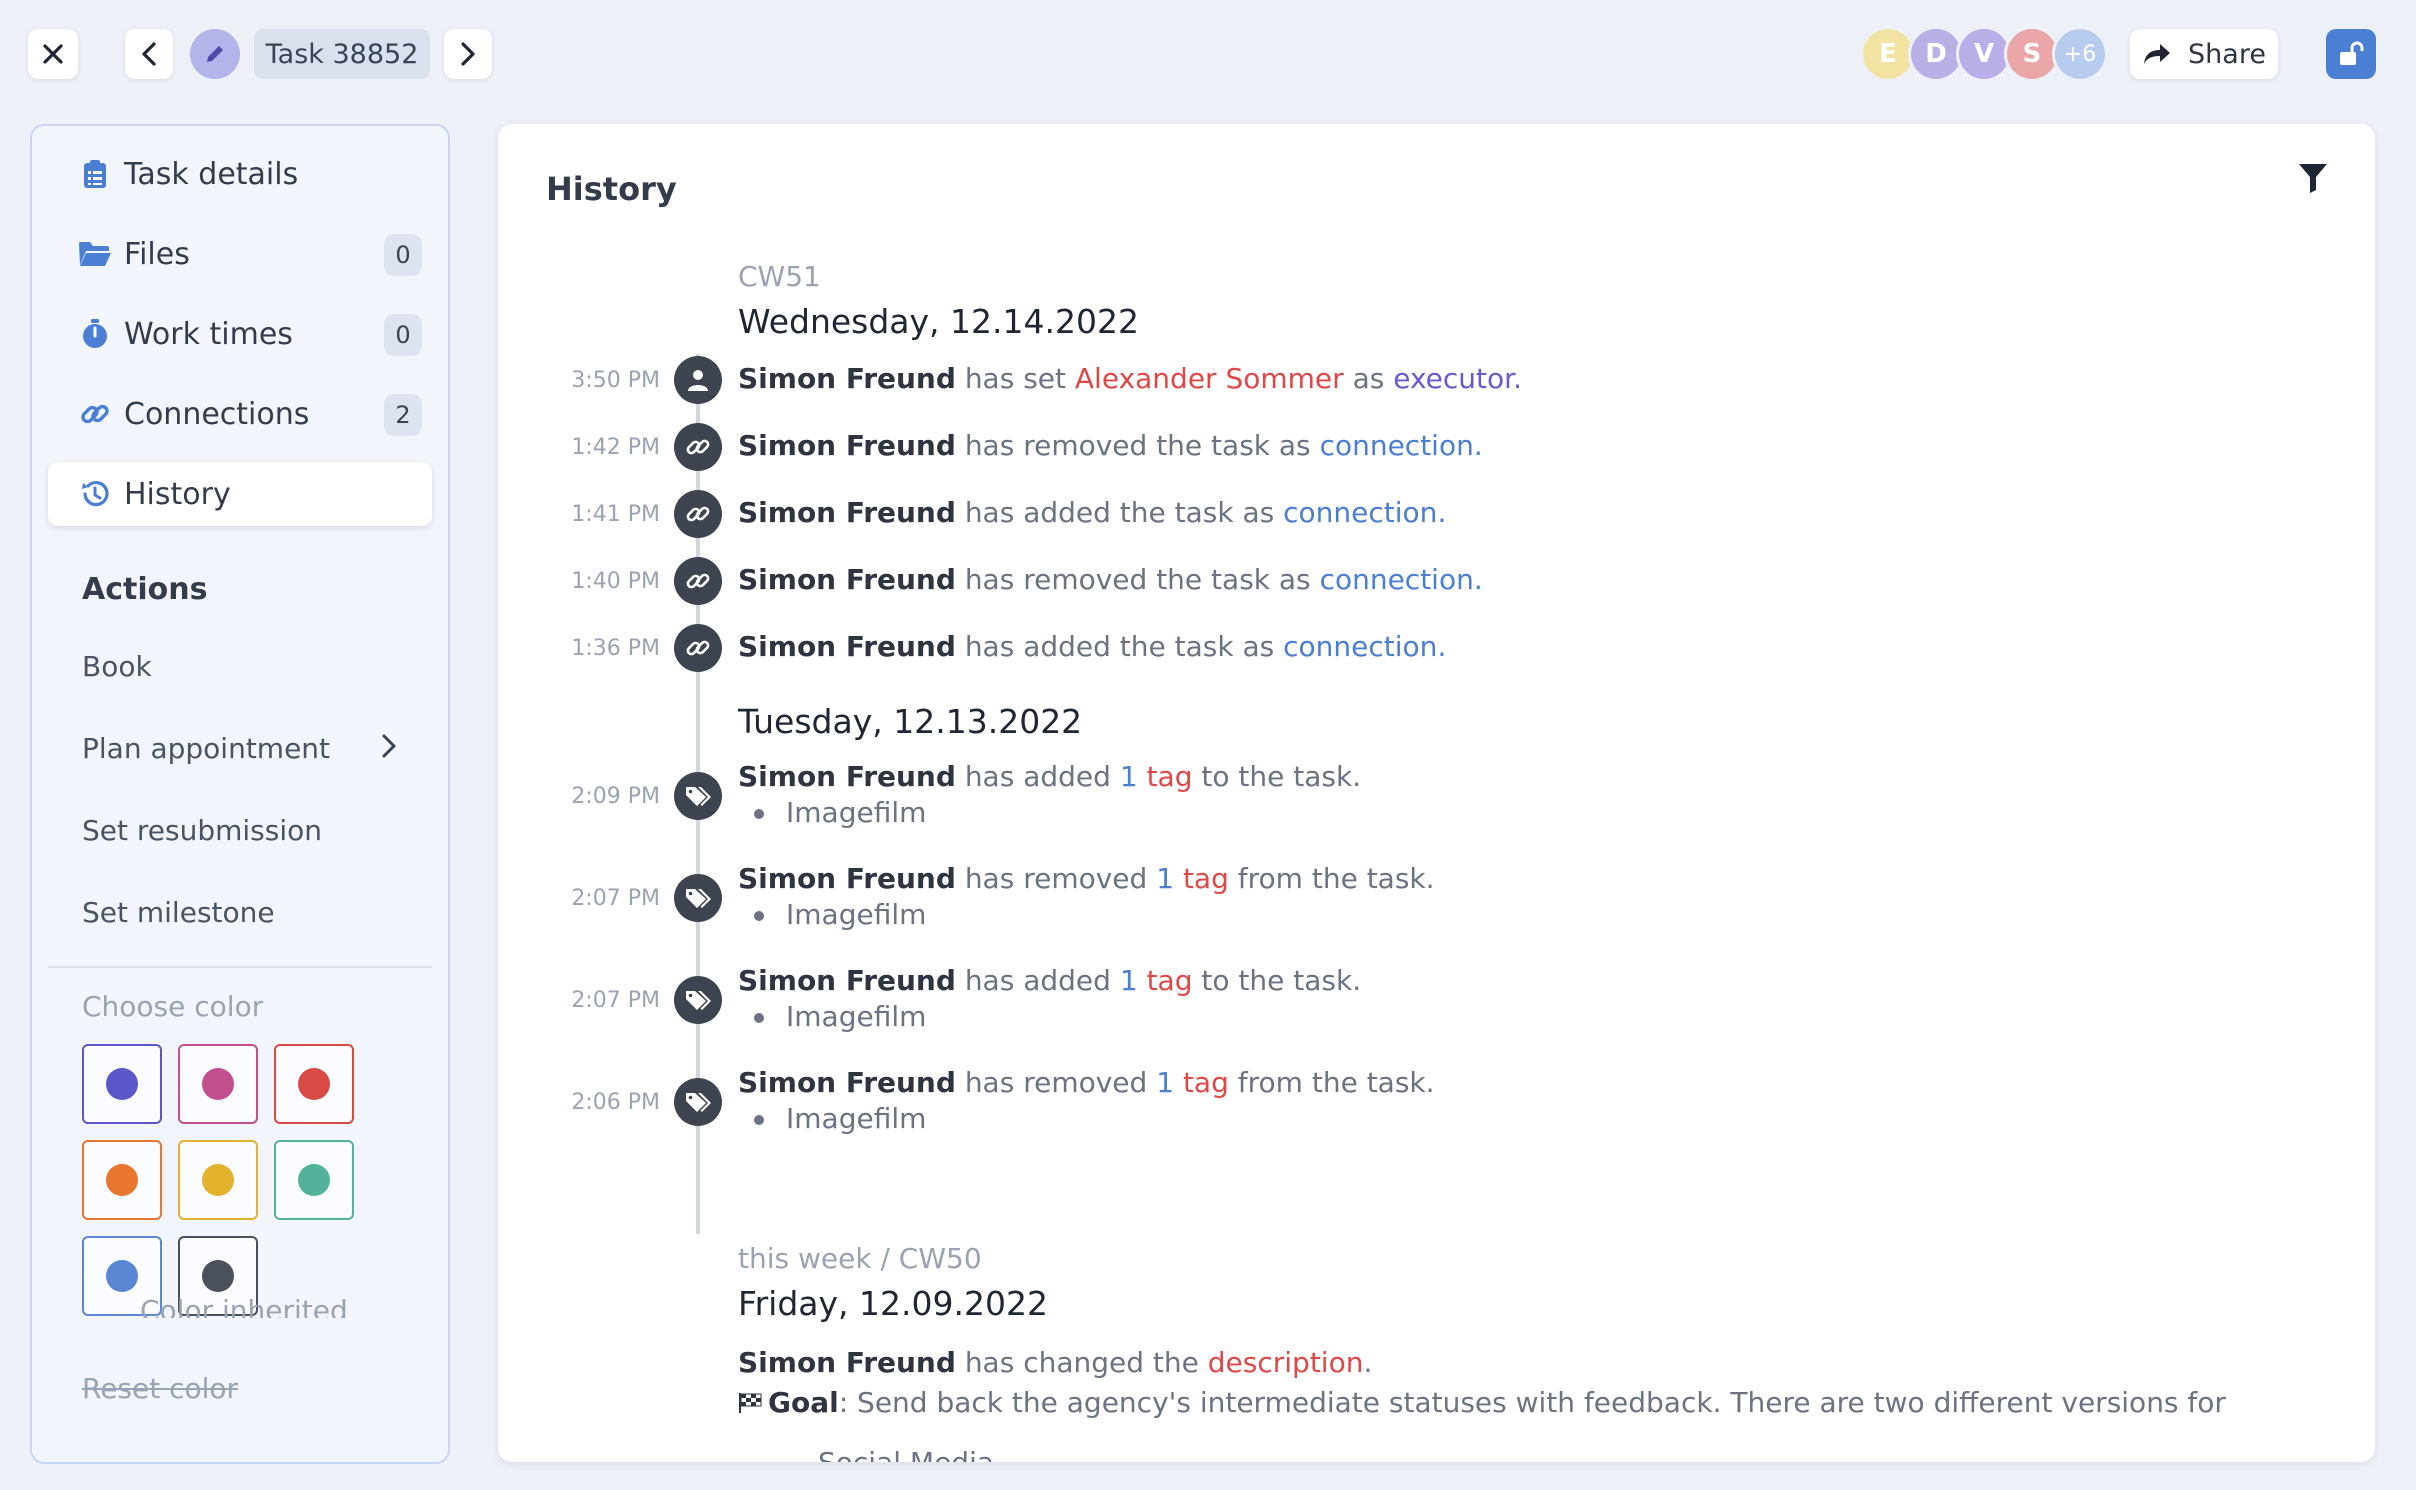 This screenshot has height=1490, width=2416. I want to click on pencil-icon, so click(215, 54).